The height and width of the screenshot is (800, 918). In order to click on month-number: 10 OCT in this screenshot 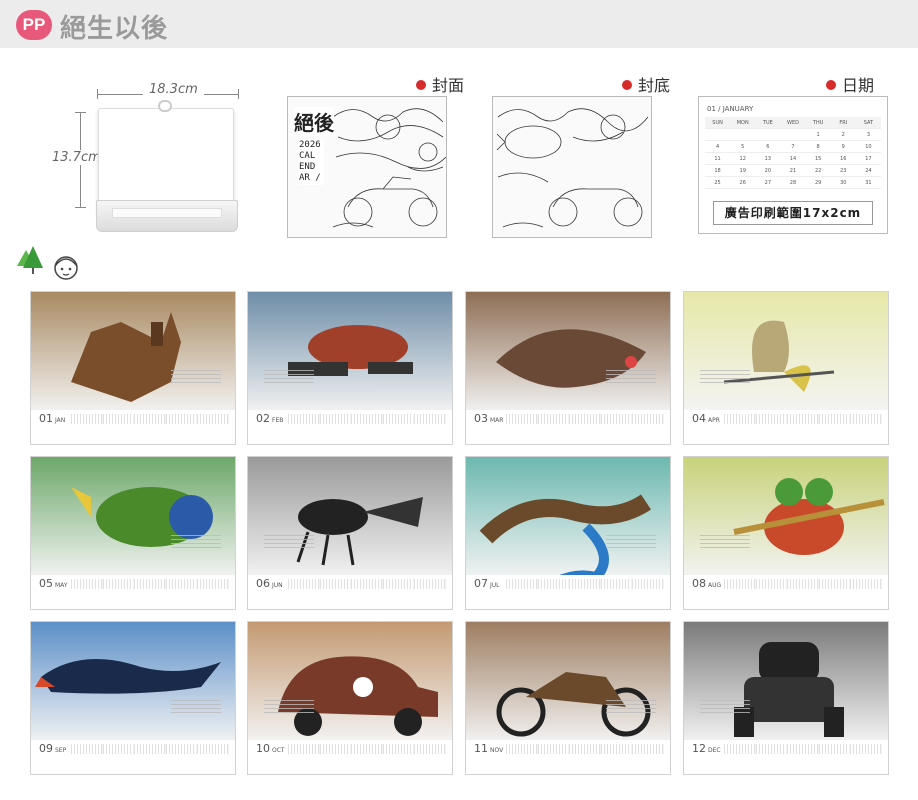, I will do `click(270, 748)`.